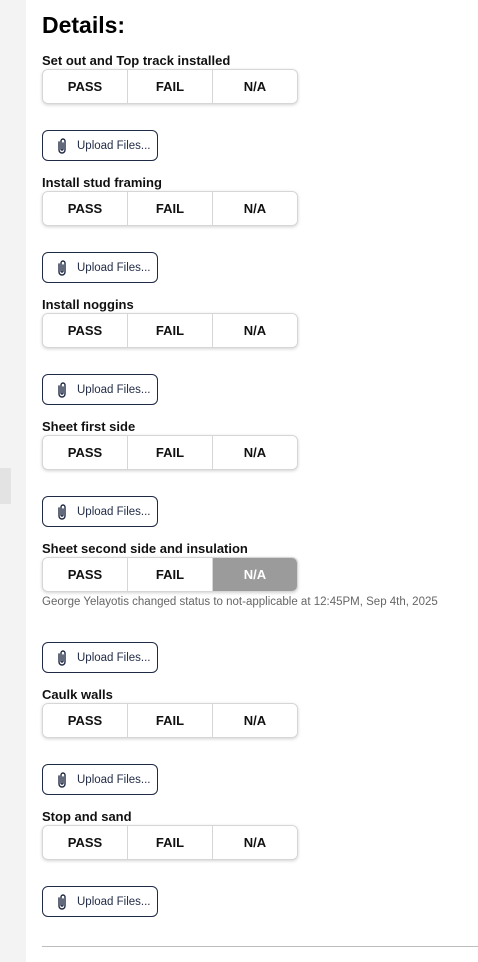 This screenshot has width=478, height=962. I want to click on item-label: Install noggins, so click(88, 304).